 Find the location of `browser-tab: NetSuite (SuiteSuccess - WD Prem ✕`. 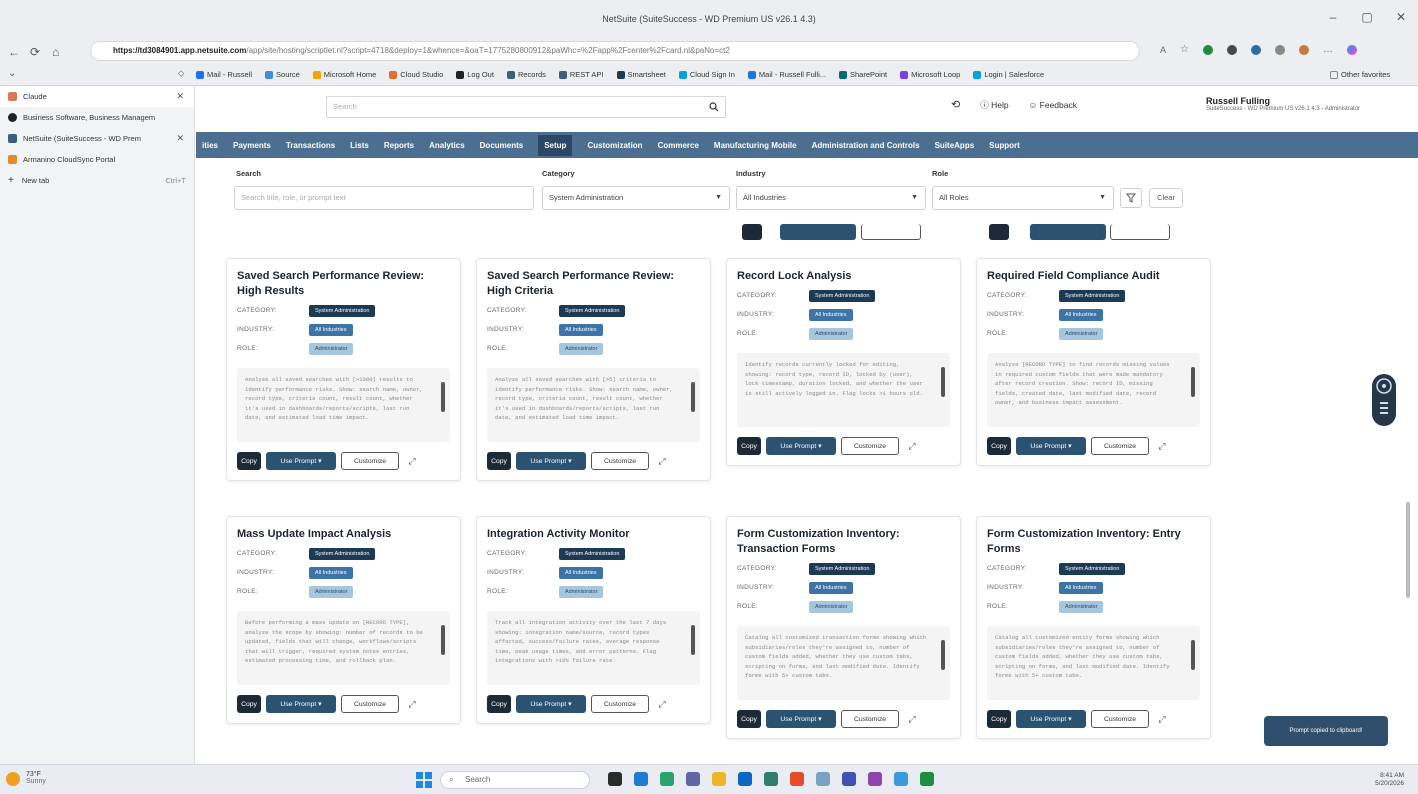

browser-tab: NetSuite (SuiteSuccess - WD Prem ✕ is located at coordinates (97, 138).